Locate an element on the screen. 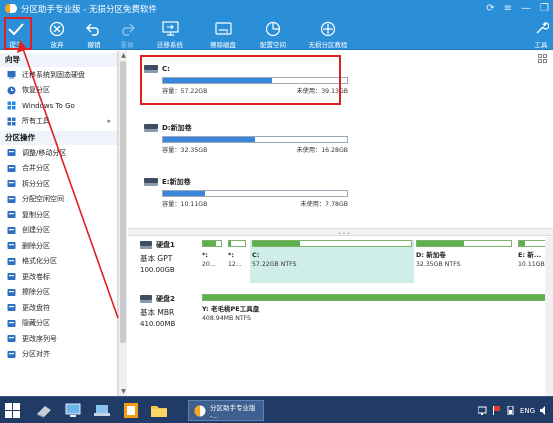  drive-icon is located at coordinates (151, 182).